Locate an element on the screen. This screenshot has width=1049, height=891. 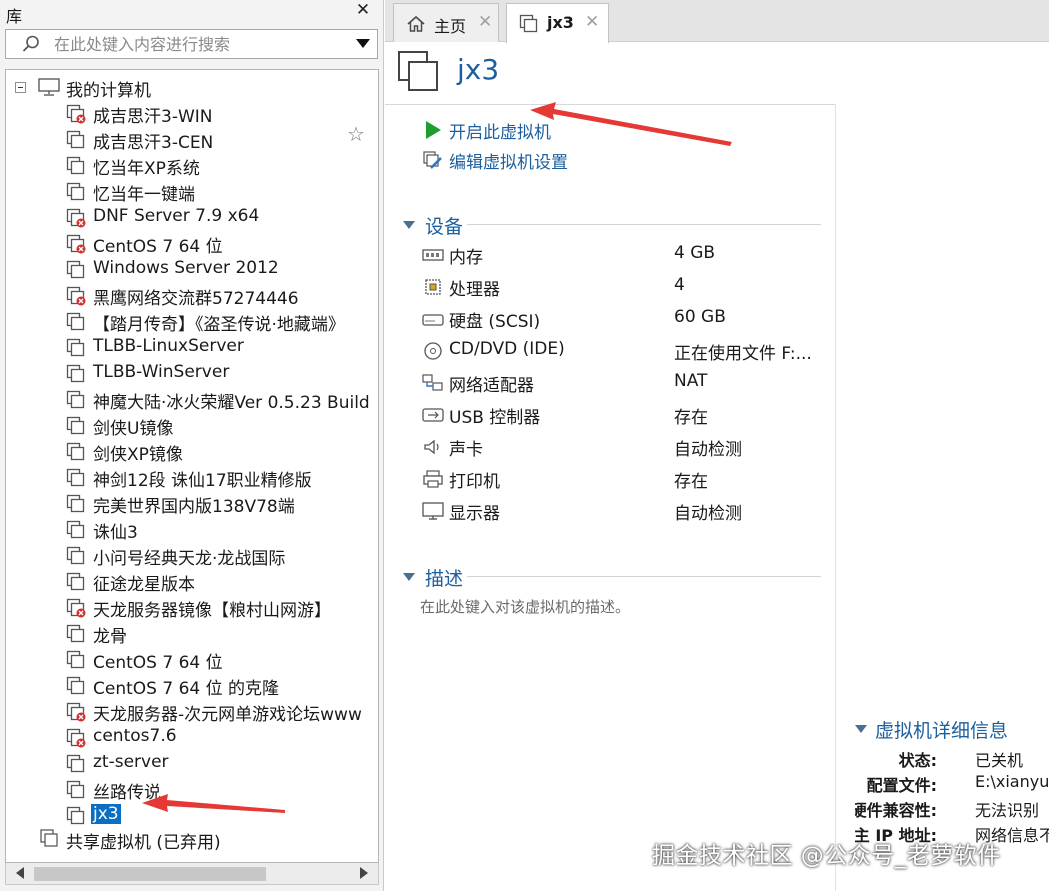
tree-item-vm: jx3 is located at coordinates (192, 815).